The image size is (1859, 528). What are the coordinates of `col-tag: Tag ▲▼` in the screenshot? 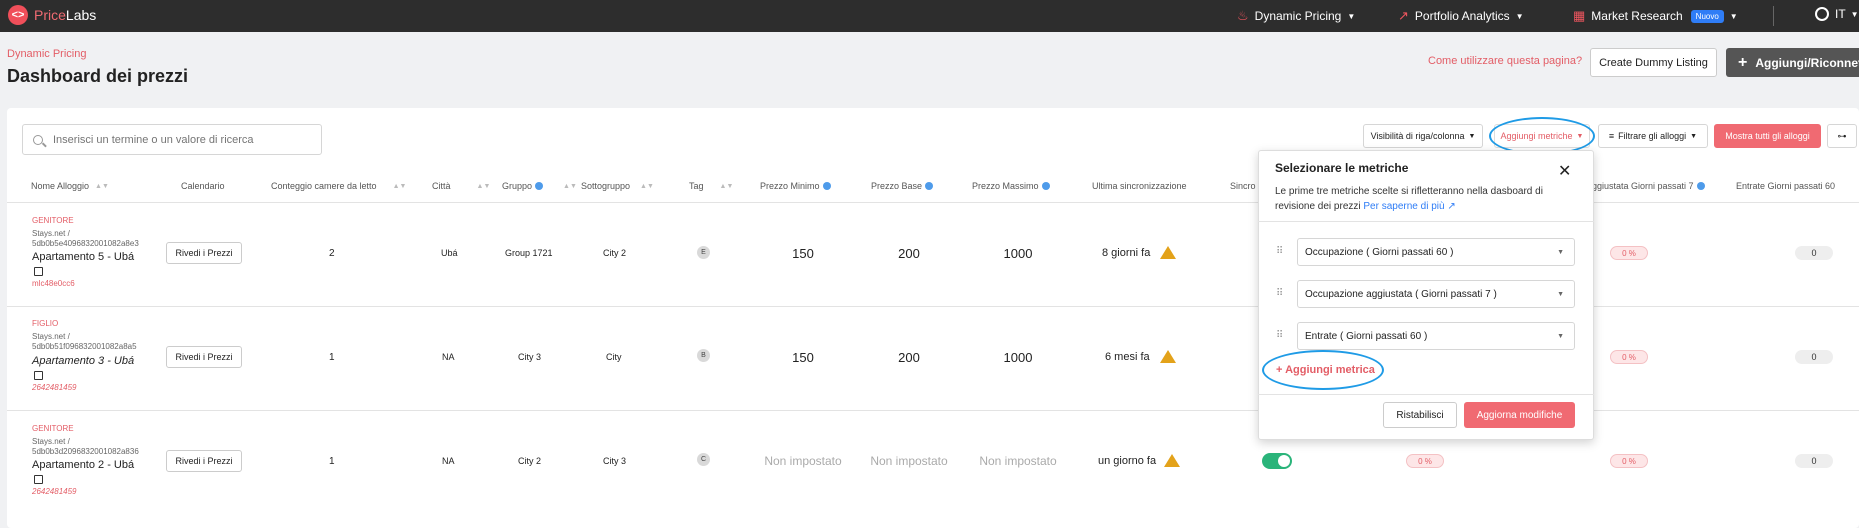 It's located at (711, 186).